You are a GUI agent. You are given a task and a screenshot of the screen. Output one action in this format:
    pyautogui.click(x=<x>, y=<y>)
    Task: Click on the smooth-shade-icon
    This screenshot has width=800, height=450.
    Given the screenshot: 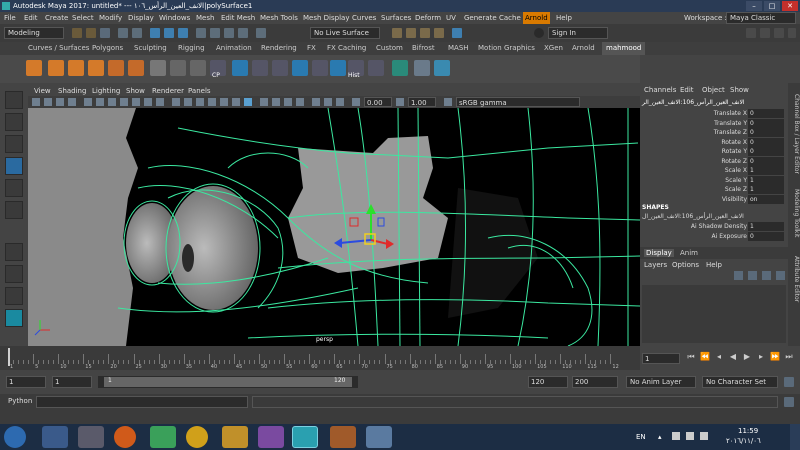 What is the action you would take?
    pyautogui.click(x=188, y=102)
    